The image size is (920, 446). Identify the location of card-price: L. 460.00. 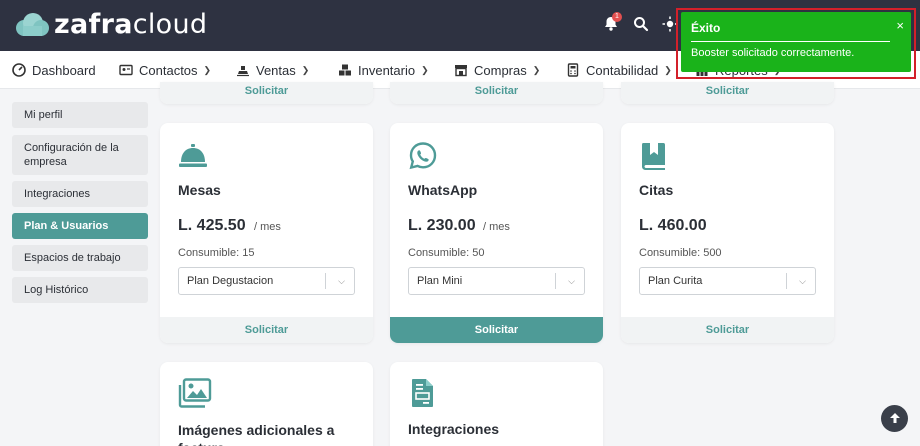
(673, 225).